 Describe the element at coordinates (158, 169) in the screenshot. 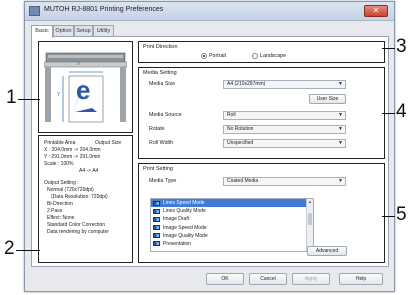

I see `print-setting-title: Print Setting` at that location.